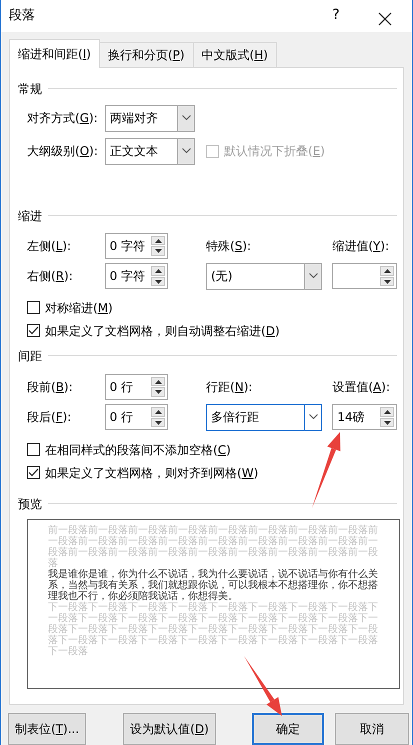 This screenshot has width=413, height=745. Describe the element at coordinates (207, 330) in the screenshot. I see `checkbox: 如果定义了文档网格，则自动调整右缩进(D)` at that location.